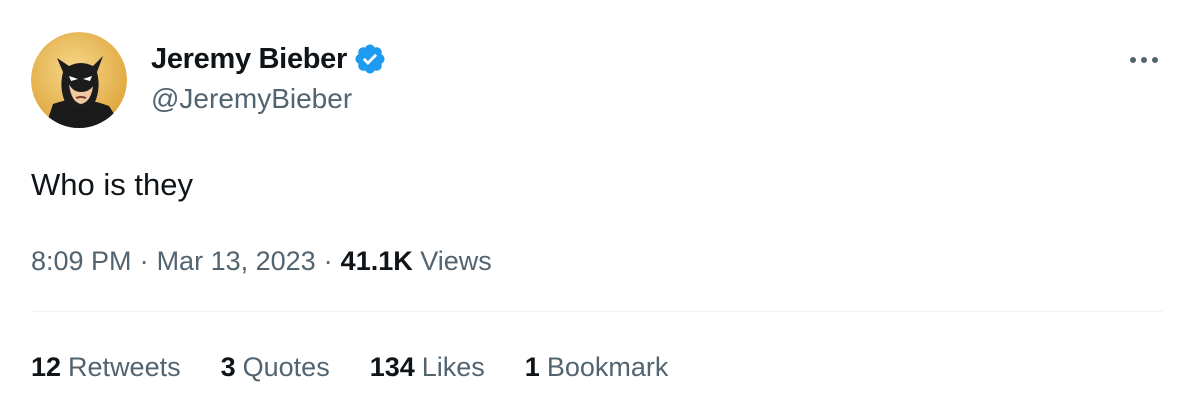 This screenshot has width=1192, height=416. Describe the element at coordinates (532, 367) in the screenshot. I see `stat-count: 1` at that location.